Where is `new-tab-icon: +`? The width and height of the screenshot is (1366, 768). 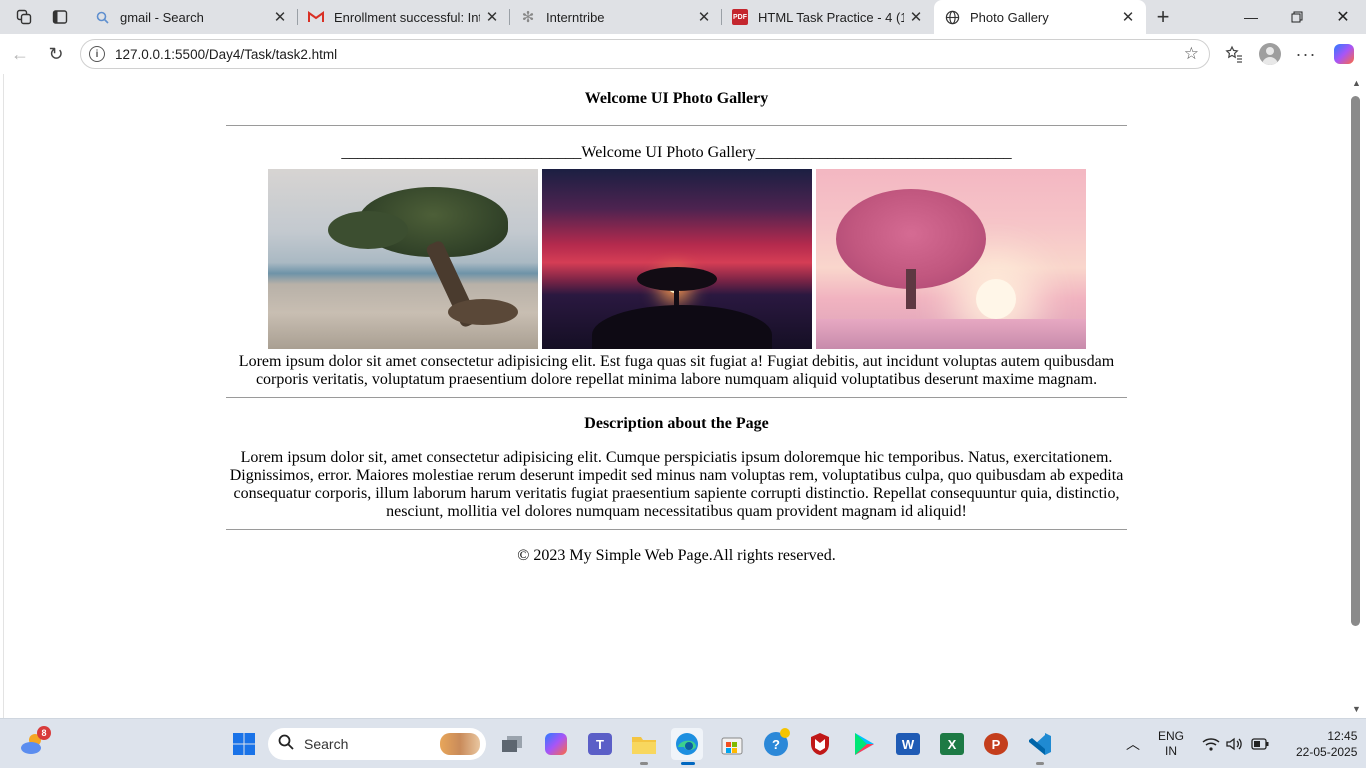 new-tab-icon: + is located at coordinates (1163, 16).